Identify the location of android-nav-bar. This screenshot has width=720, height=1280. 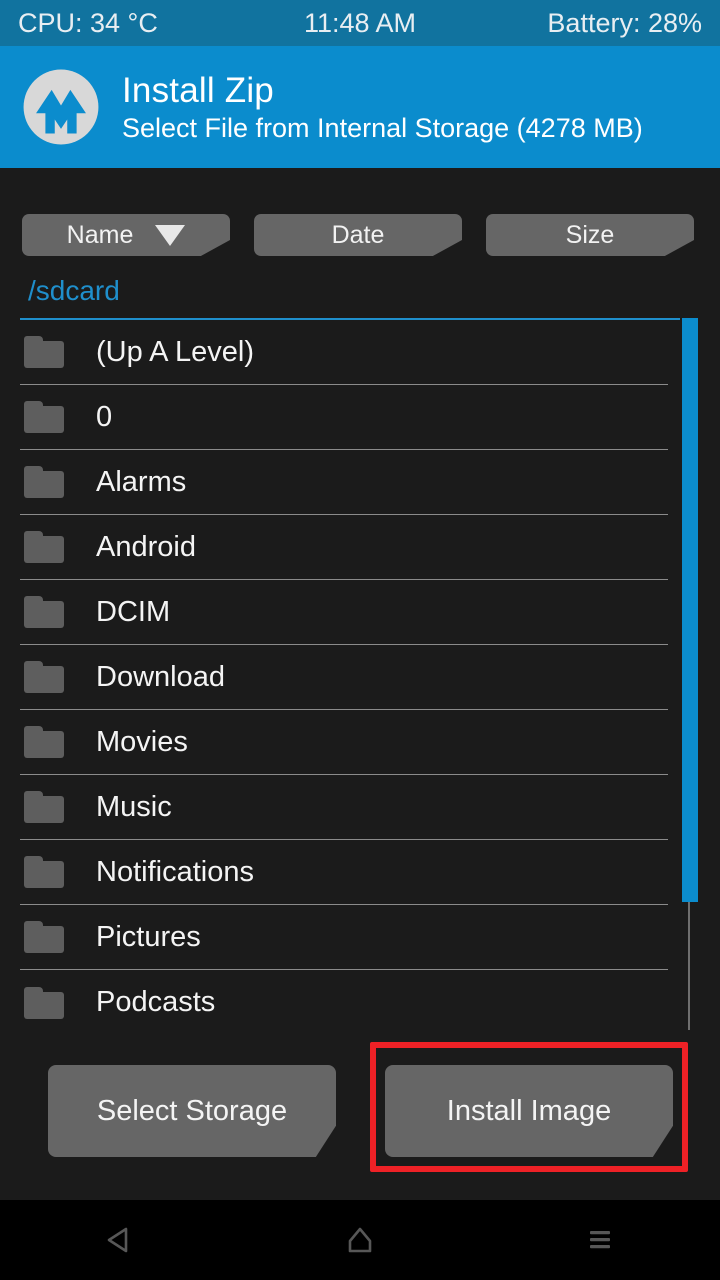
(360, 1240).